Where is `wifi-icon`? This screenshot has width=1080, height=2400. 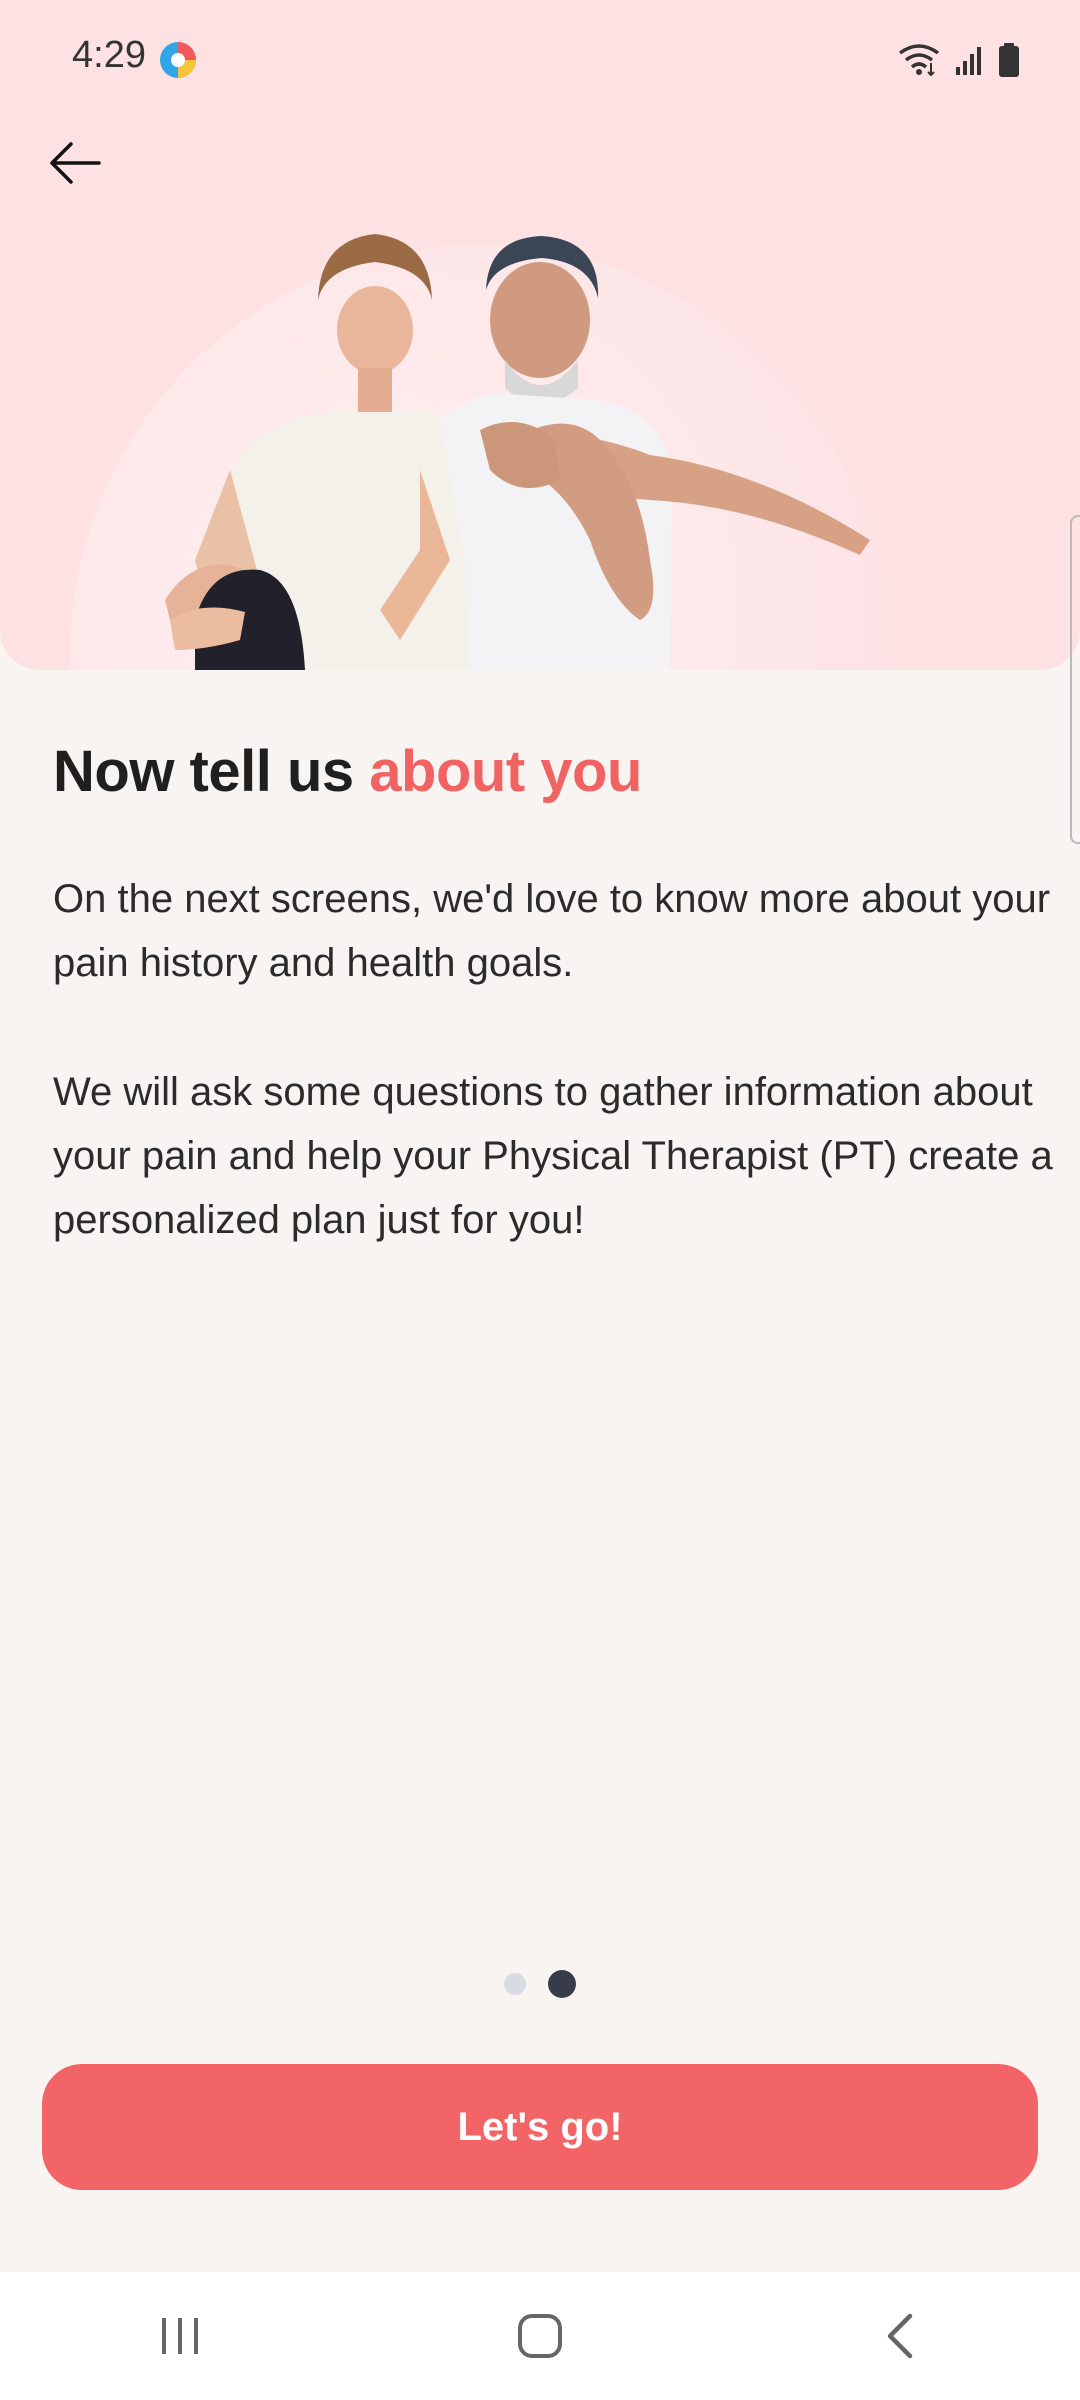
wifi-icon is located at coordinates (919, 60).